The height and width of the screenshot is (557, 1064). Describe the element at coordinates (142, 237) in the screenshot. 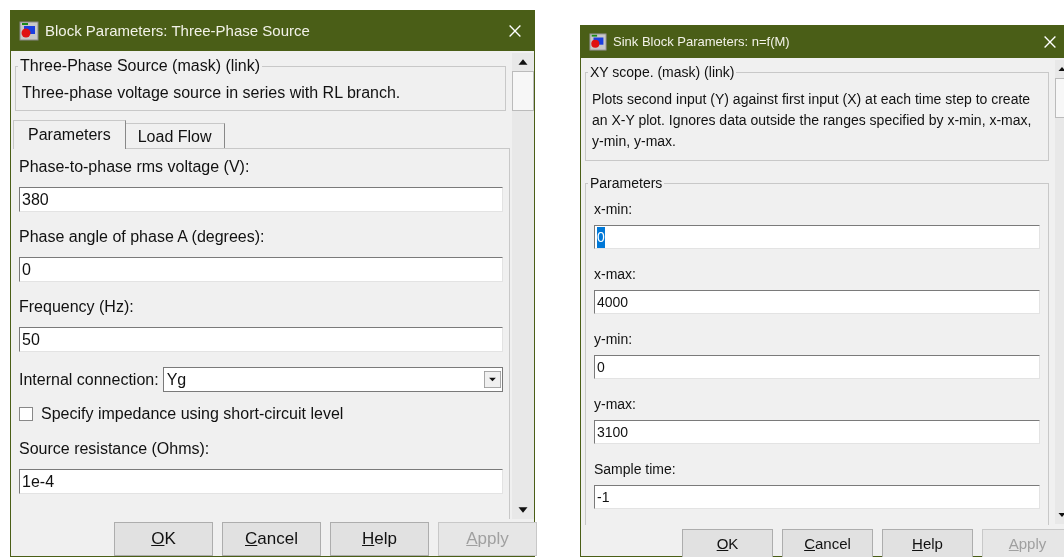

I see `field-label: Phase angle of phase A (degrees):` at that location.